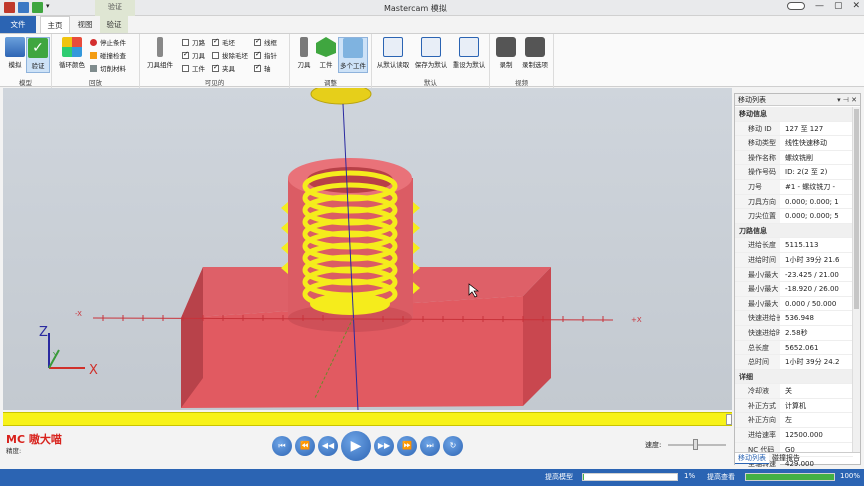 The height and width of the screenshot is (486, 864). Describe the element at coordinates (18, 24) in the screenshot. I see `tab-file: 文件` at that location.